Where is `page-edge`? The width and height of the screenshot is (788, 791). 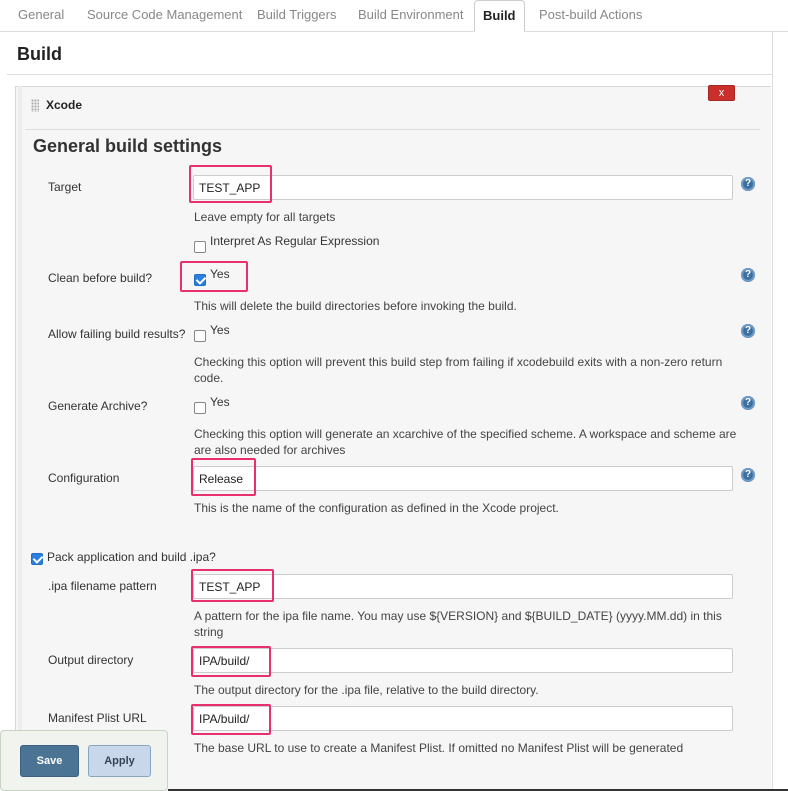 page-edge is located at coordinates (772, 411).